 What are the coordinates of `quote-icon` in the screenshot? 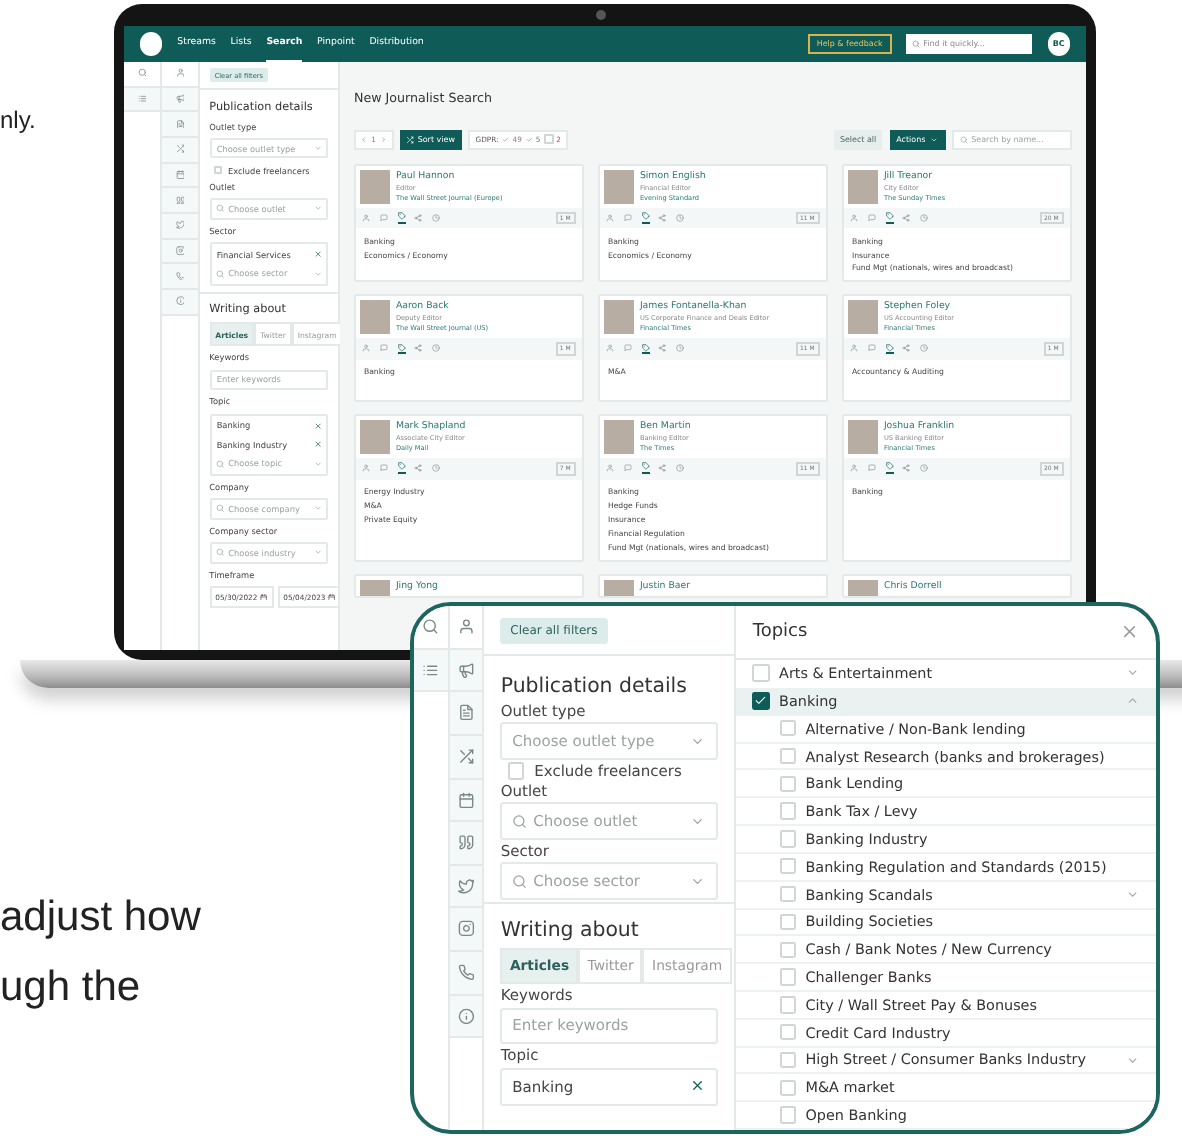 It's located at (465, 843).